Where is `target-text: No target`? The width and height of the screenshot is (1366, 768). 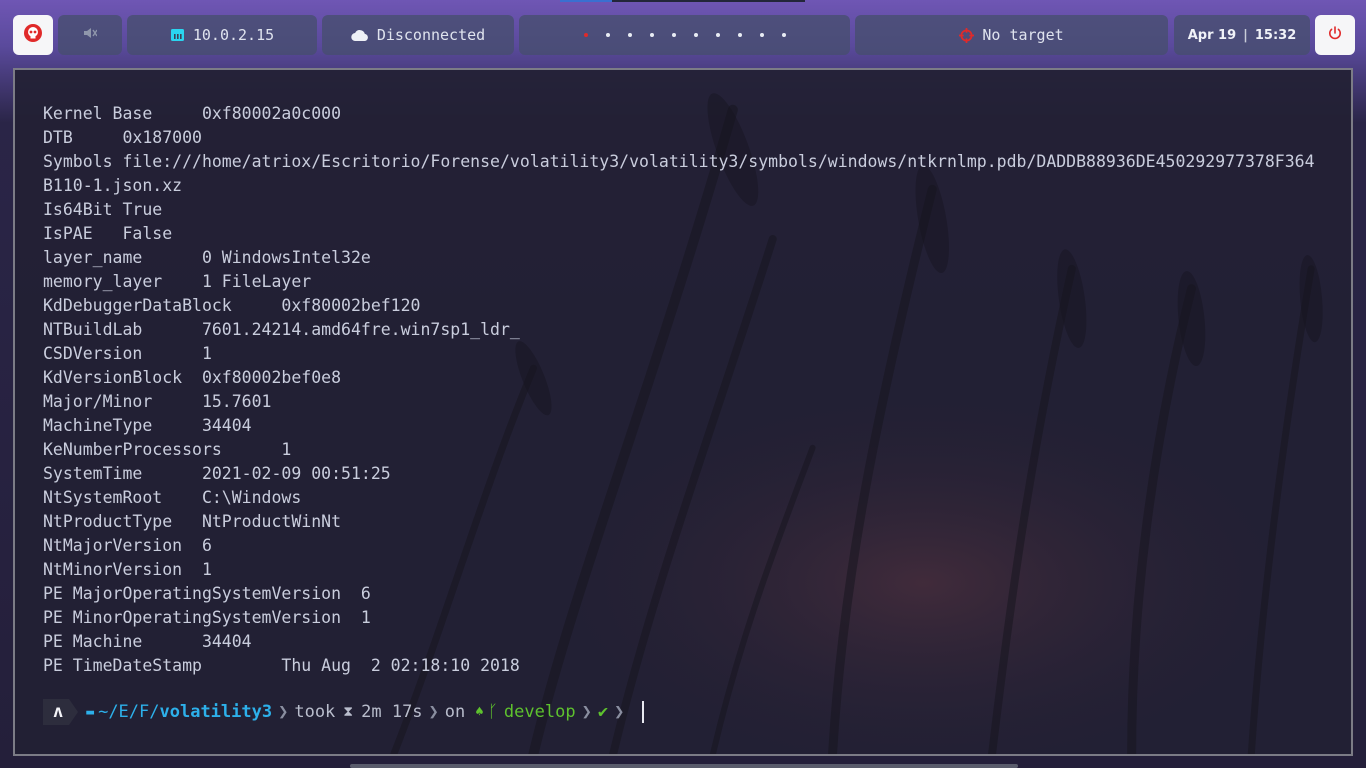
target-text: No target is located at coordinates (1023, 35).